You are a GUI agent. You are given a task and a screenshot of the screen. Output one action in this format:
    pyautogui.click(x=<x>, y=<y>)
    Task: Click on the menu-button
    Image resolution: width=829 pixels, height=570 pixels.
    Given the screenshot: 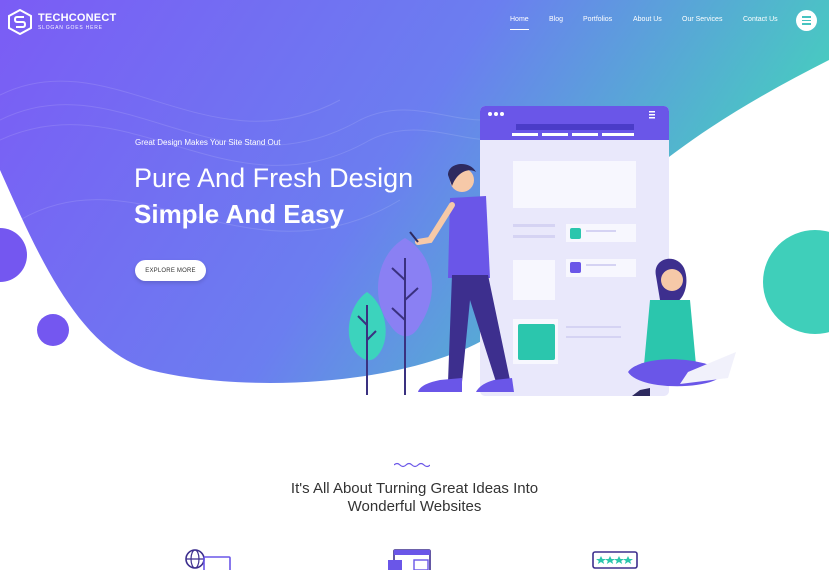 What is the action you would take?
    pyautogui.click(x=806, y=20)
    